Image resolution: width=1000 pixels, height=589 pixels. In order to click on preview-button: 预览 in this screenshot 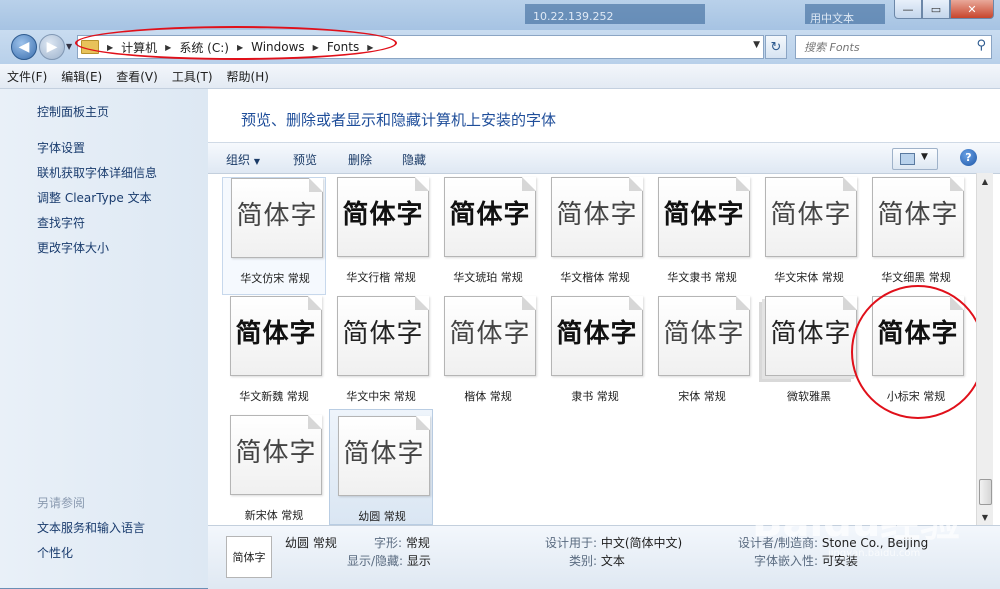, I will do `click(305, 159)`.